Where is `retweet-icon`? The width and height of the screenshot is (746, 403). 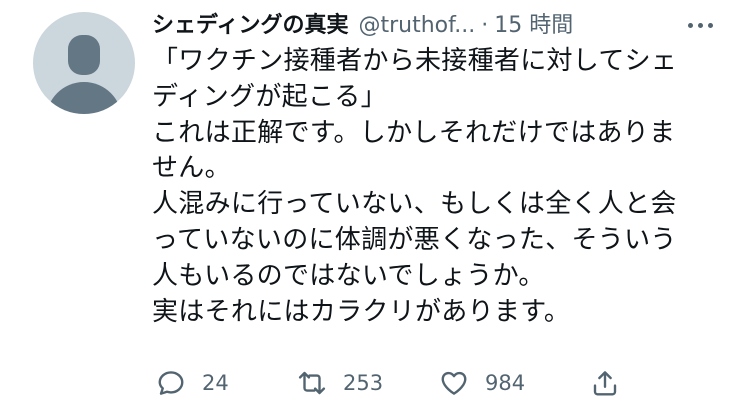 retweet-icon is located at coordinates (312, 383).